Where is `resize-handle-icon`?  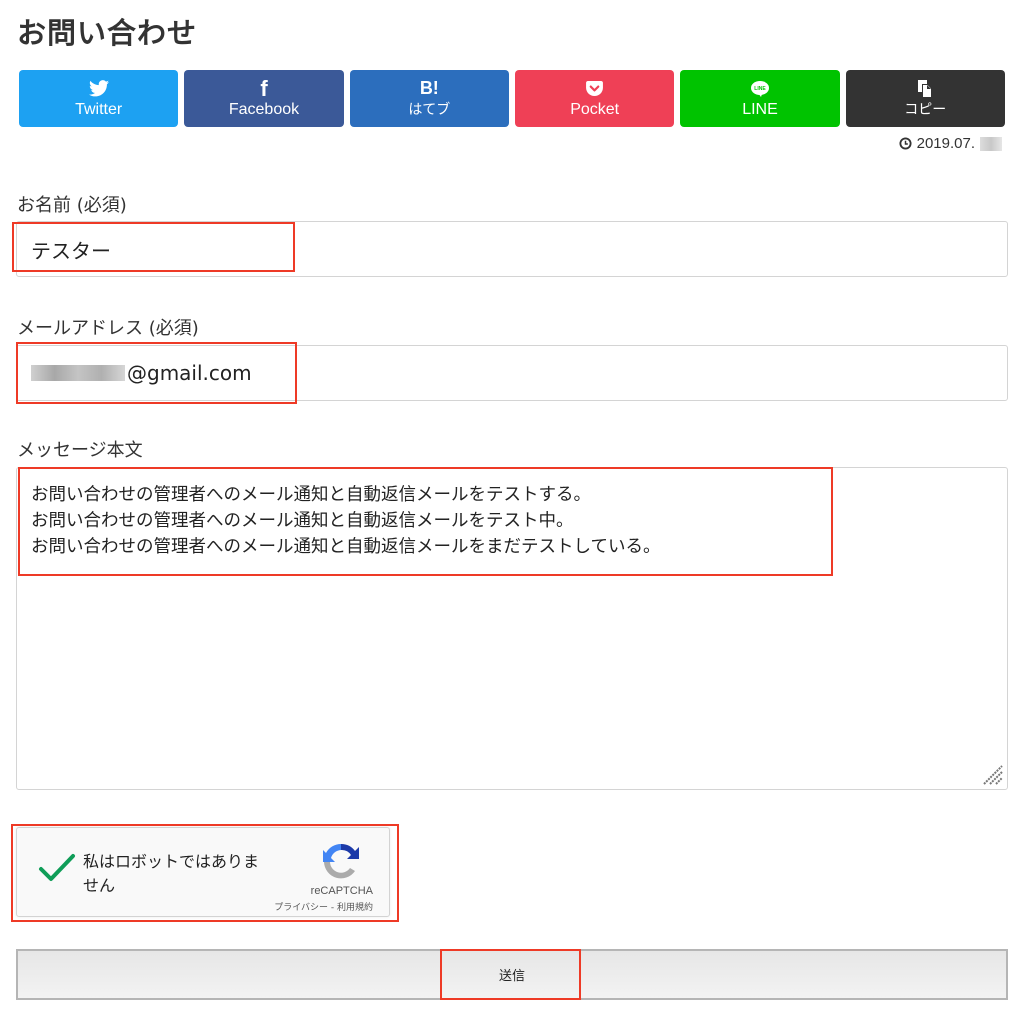
resize-handle-icon is located at coordinates (993, 775).